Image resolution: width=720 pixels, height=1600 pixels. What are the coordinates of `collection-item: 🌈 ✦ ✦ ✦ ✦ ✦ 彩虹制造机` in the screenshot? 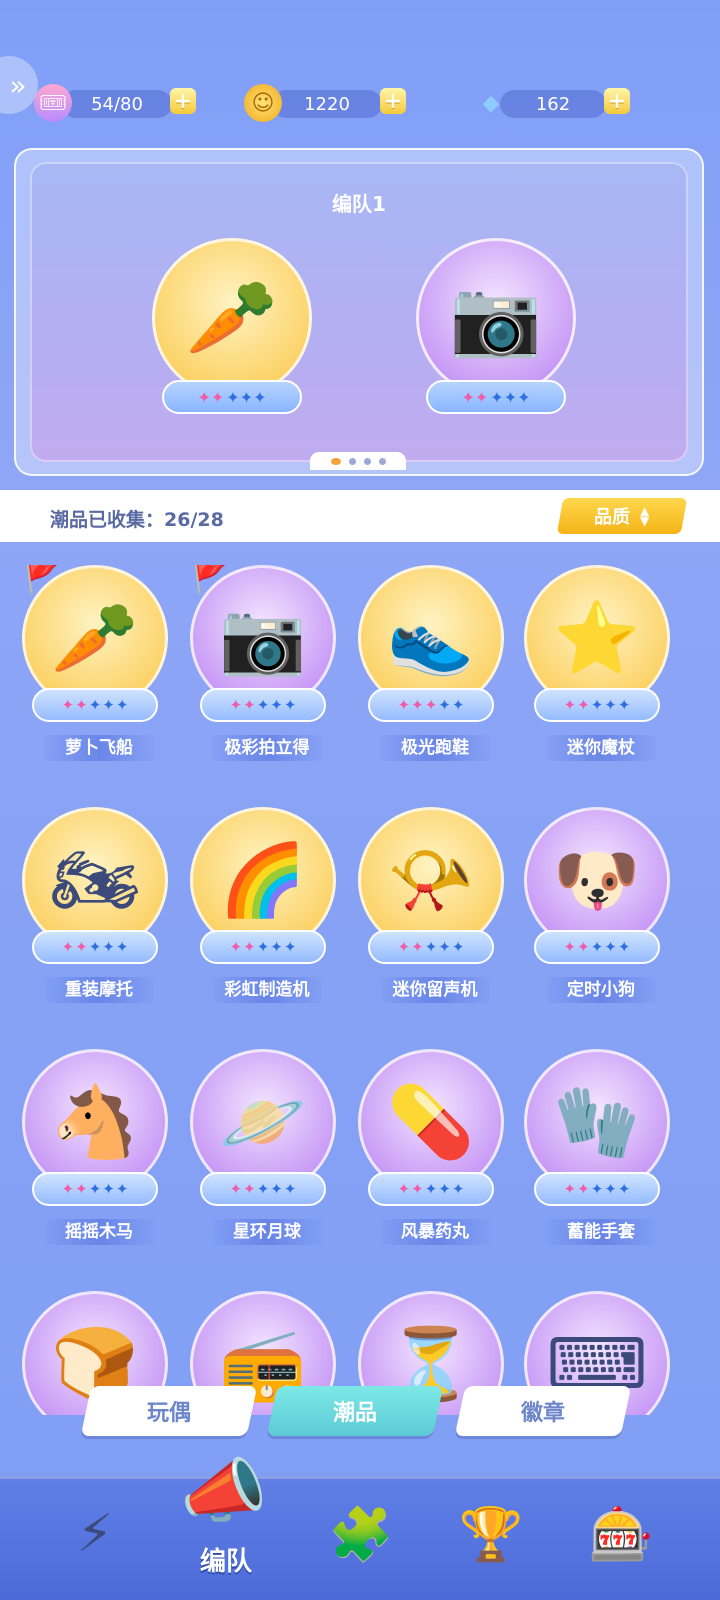 It's located at (262, 912).